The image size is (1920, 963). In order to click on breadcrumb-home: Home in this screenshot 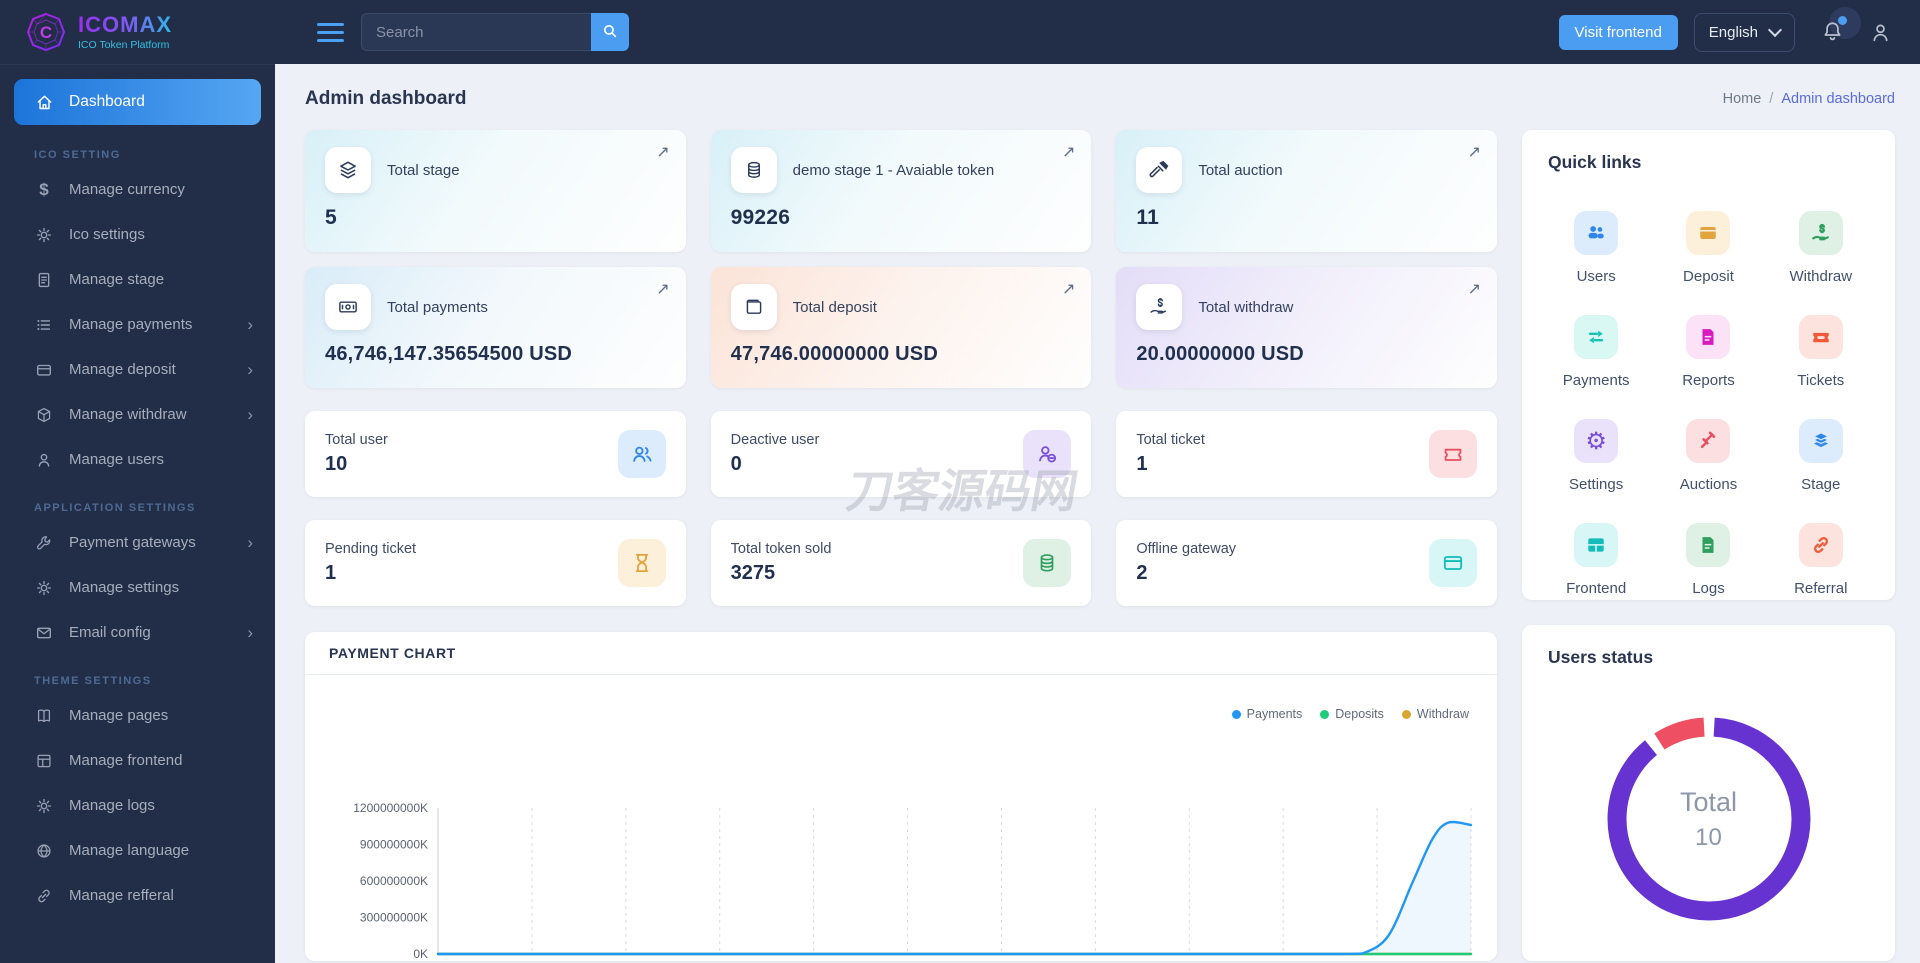, I will do `click(1742, 99)`.